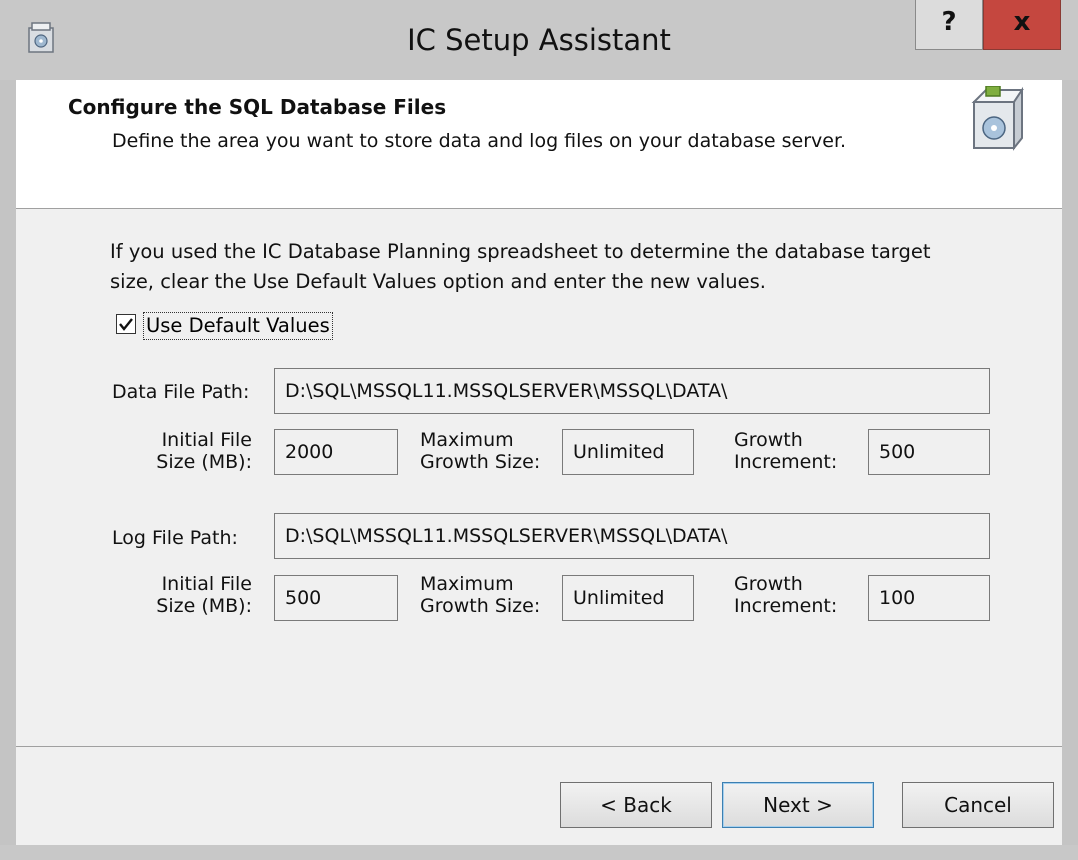  Describe the element at coordinates (929, 452) in the screenshot. I see `data-growth-increment-field: 500` at that location.